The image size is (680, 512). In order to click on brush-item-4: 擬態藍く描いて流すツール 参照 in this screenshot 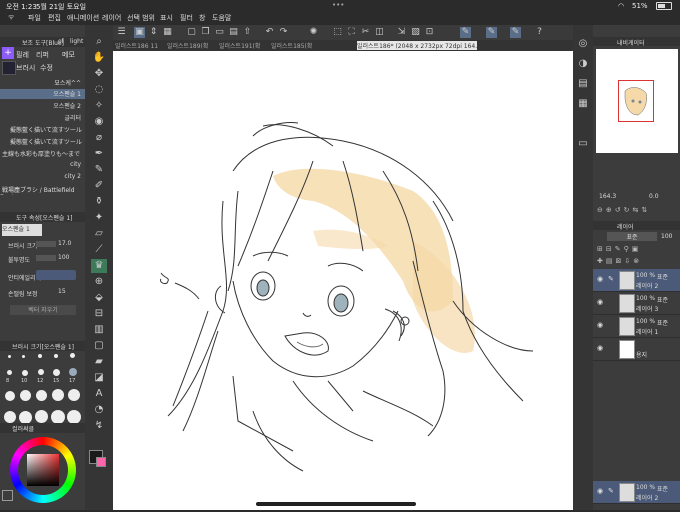, I will do `click(42, 130)`.